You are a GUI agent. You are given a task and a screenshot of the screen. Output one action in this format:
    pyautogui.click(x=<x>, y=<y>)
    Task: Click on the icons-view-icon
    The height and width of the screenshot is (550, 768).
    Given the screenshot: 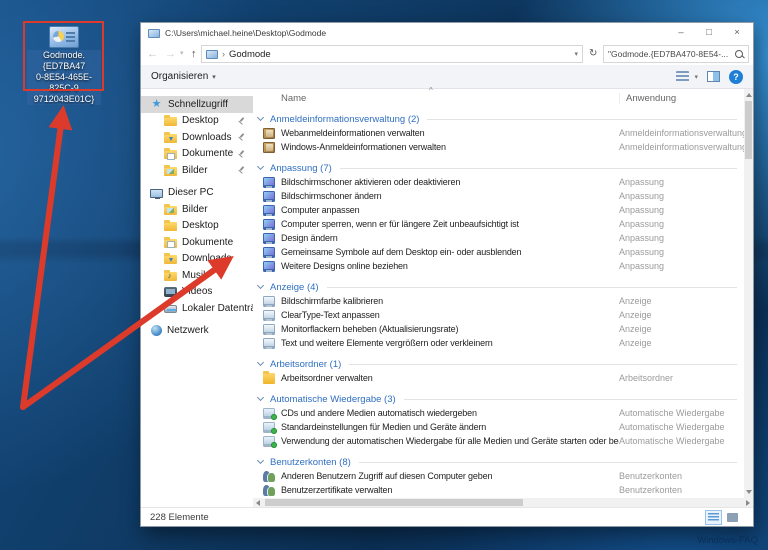 What is the action you would take?
    pyautogui.click(x=732, y=517)
    